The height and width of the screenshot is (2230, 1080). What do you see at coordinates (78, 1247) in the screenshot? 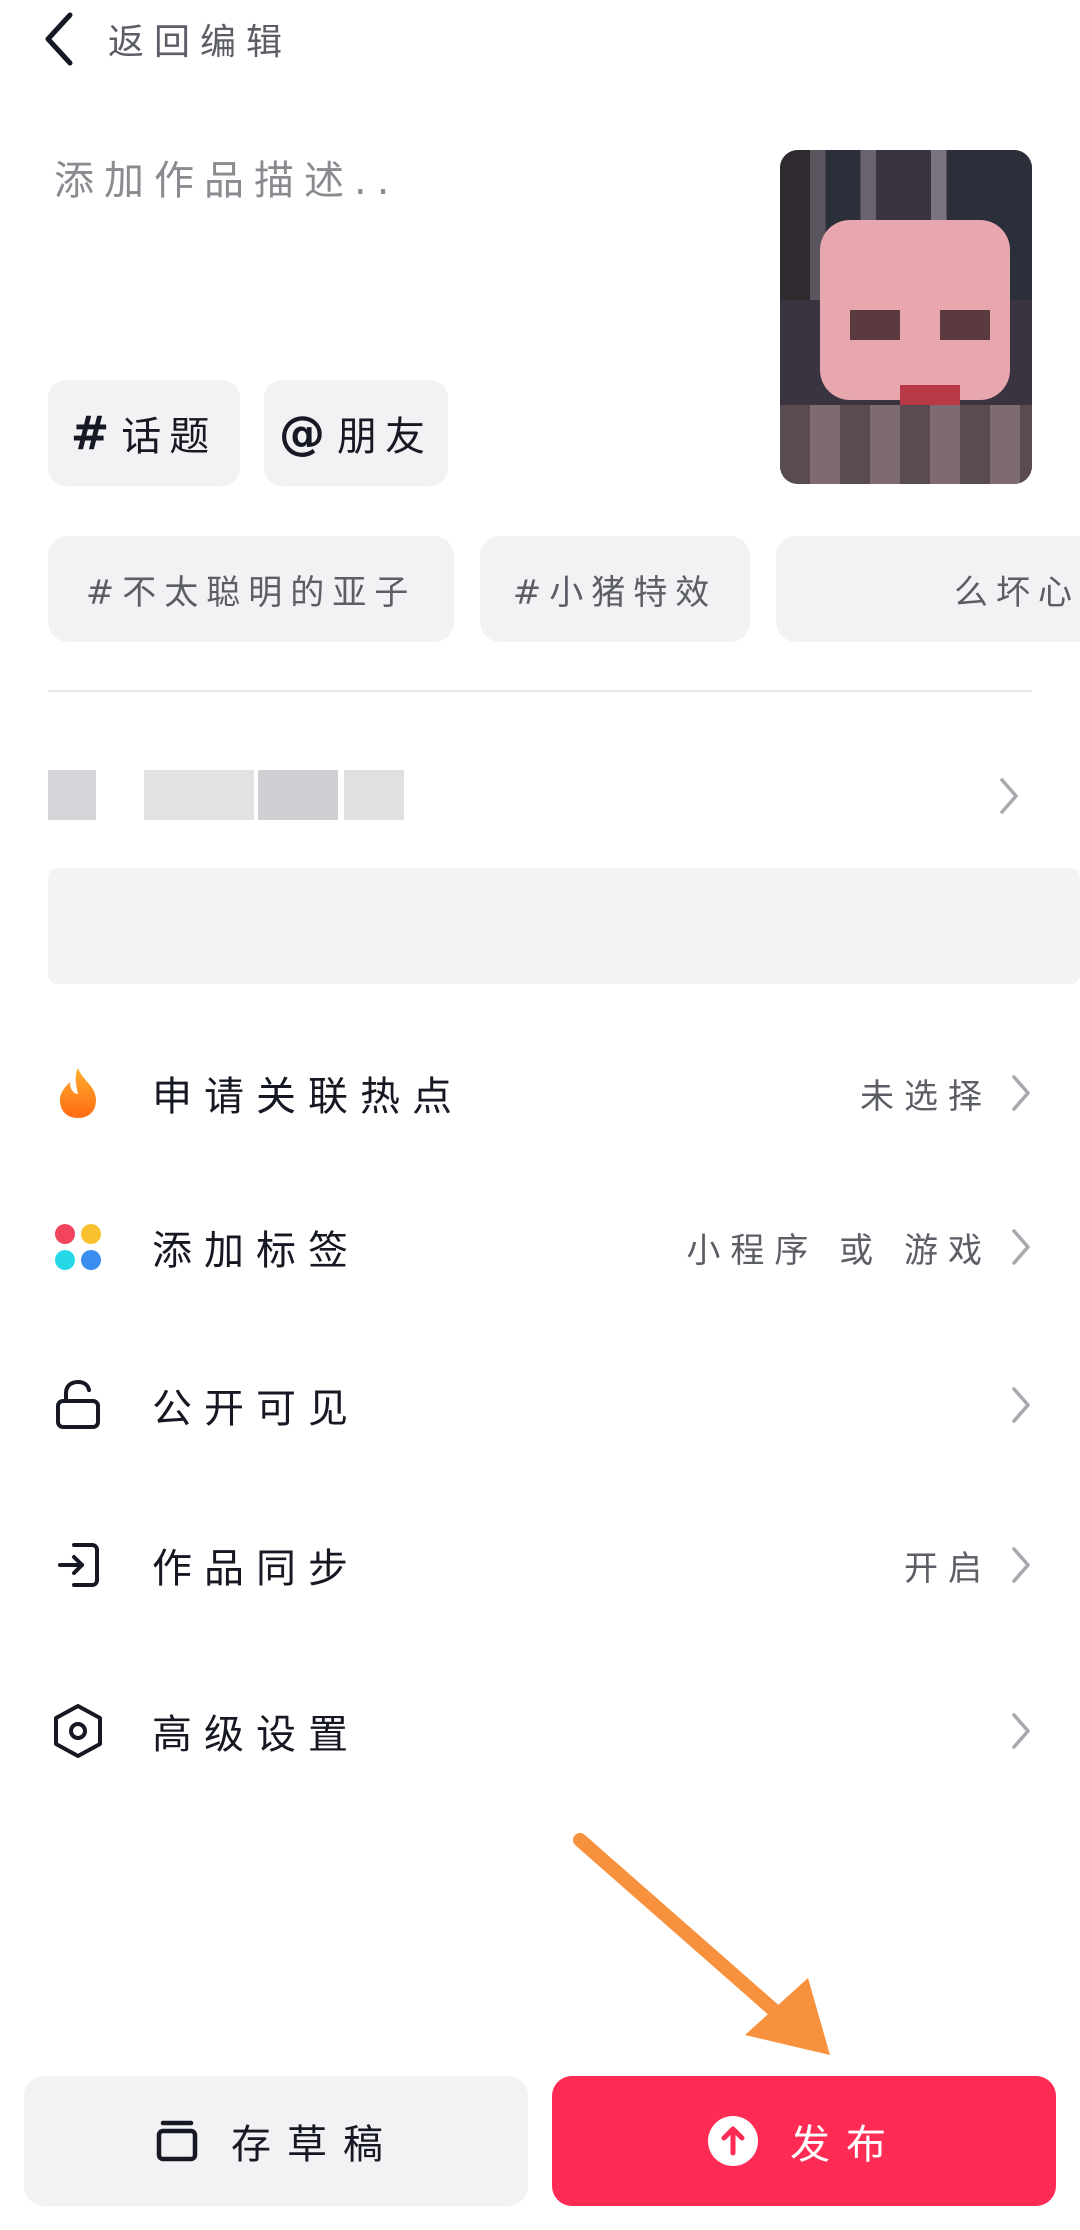
I see `four-dots-icon` at bounding box center [78, 1247].